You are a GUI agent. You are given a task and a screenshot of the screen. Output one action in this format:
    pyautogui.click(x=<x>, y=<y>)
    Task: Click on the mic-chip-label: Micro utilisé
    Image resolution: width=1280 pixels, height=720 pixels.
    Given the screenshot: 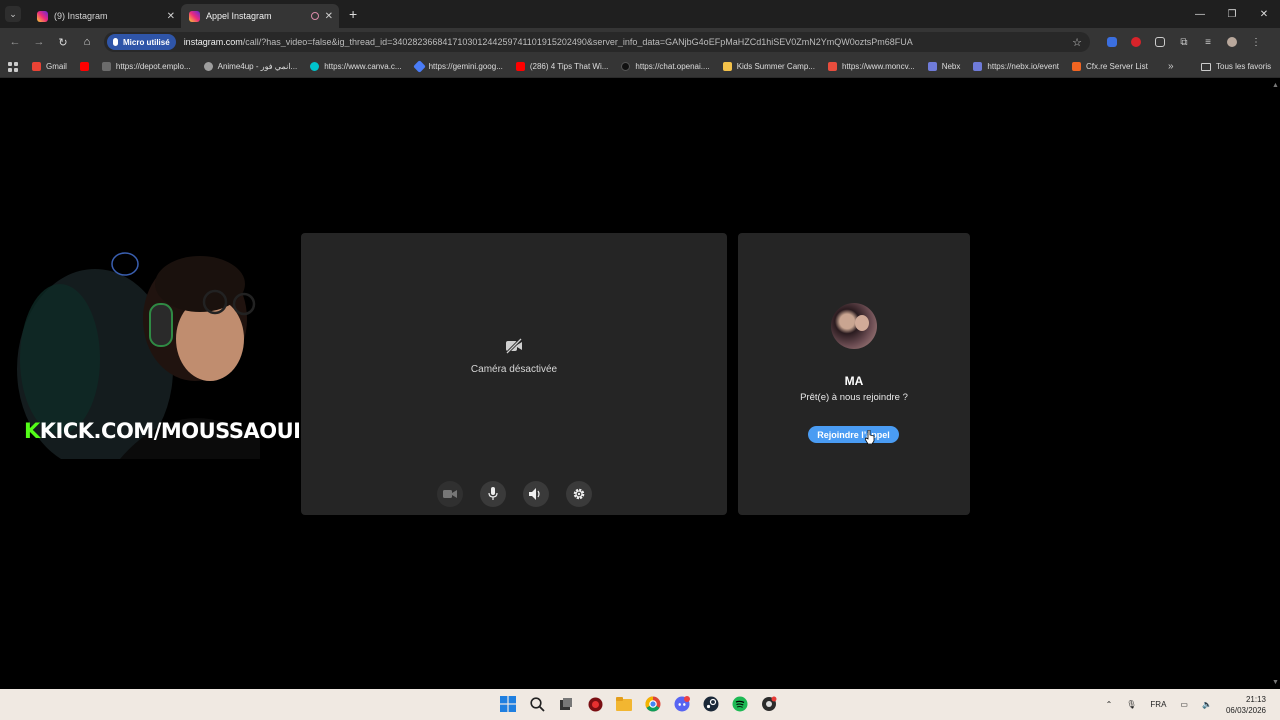 What is the action you would take?
    pyautogui.click(x=146, y=42)
    